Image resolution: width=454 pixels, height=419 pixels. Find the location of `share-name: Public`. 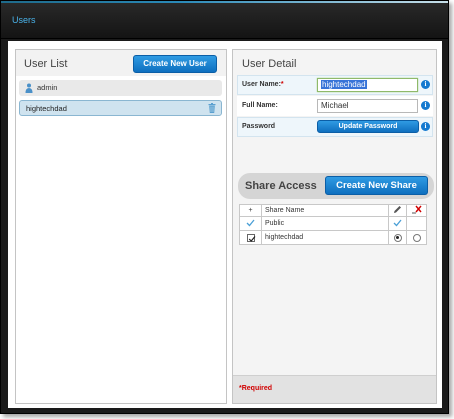

share-name: Public is located at coordinates (325, 223).